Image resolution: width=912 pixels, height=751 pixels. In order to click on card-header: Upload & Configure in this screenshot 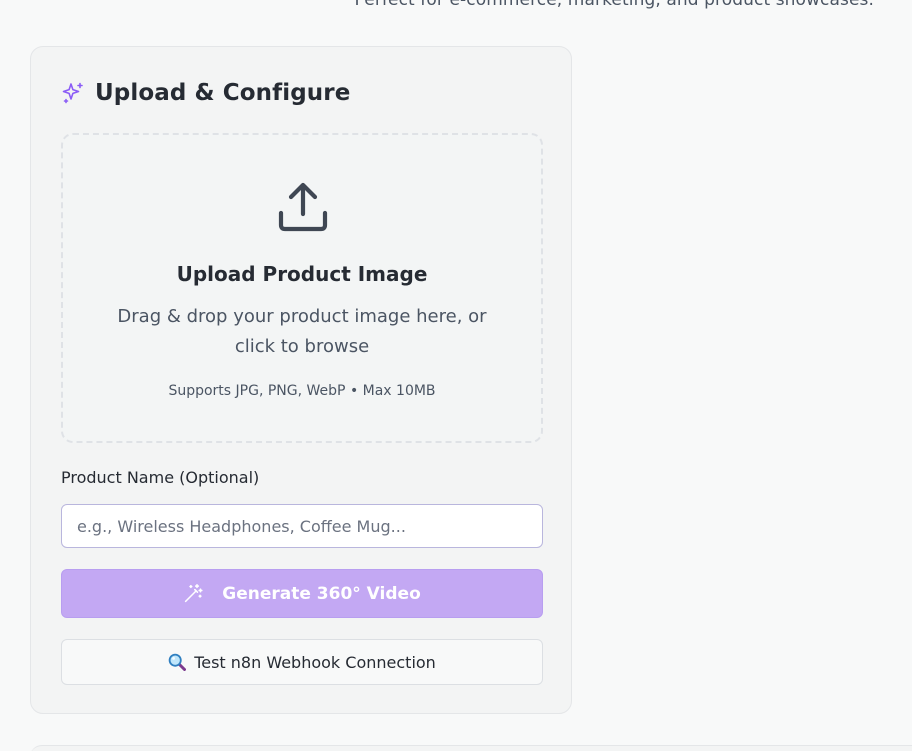, I will do `click(205, 93)`.